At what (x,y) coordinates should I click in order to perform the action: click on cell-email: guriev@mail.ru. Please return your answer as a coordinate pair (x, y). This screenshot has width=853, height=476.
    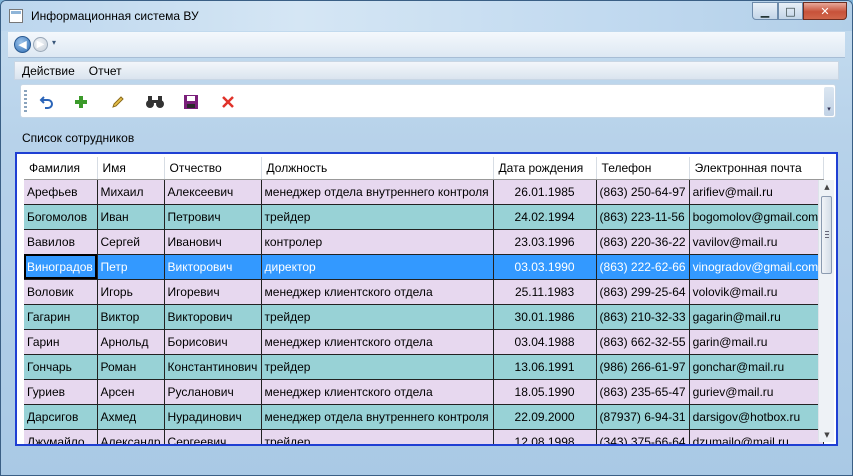
    Looking at the image, I should click on (756, 392).